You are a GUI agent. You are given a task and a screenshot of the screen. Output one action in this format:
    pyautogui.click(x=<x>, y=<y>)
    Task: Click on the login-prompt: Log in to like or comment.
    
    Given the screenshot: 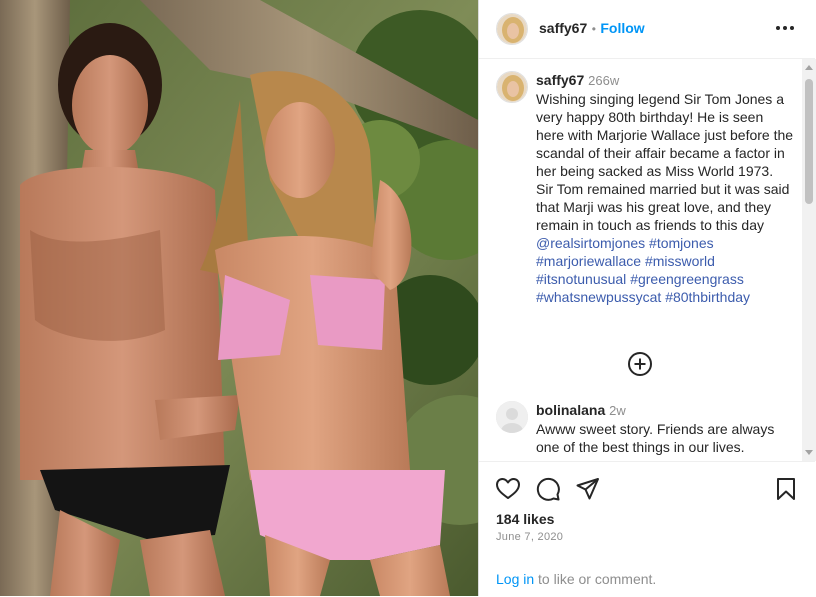 What is the action you would take?
    pyautogui.click(x=576, y=579)
    